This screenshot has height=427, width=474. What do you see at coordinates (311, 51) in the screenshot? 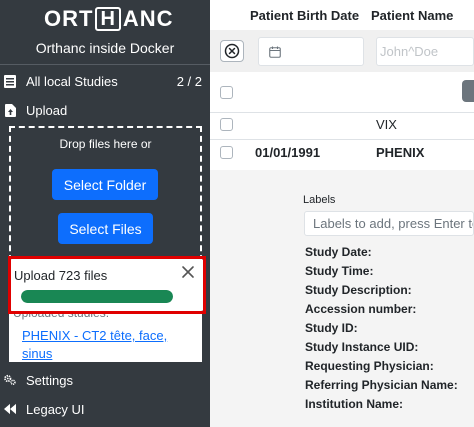
I see `birth-date-filter` at bounding box center [311, 51].